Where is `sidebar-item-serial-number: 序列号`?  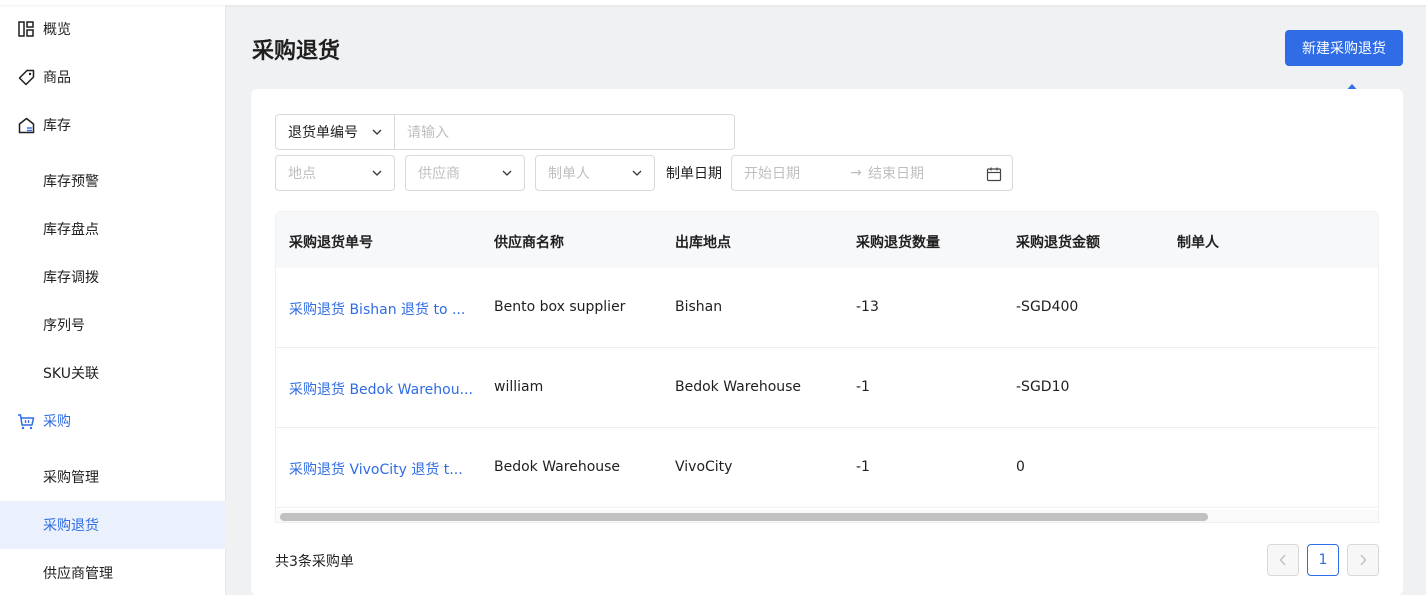 sidebar-item-serial-number: 序列号 is located at coordinates (113, 325).